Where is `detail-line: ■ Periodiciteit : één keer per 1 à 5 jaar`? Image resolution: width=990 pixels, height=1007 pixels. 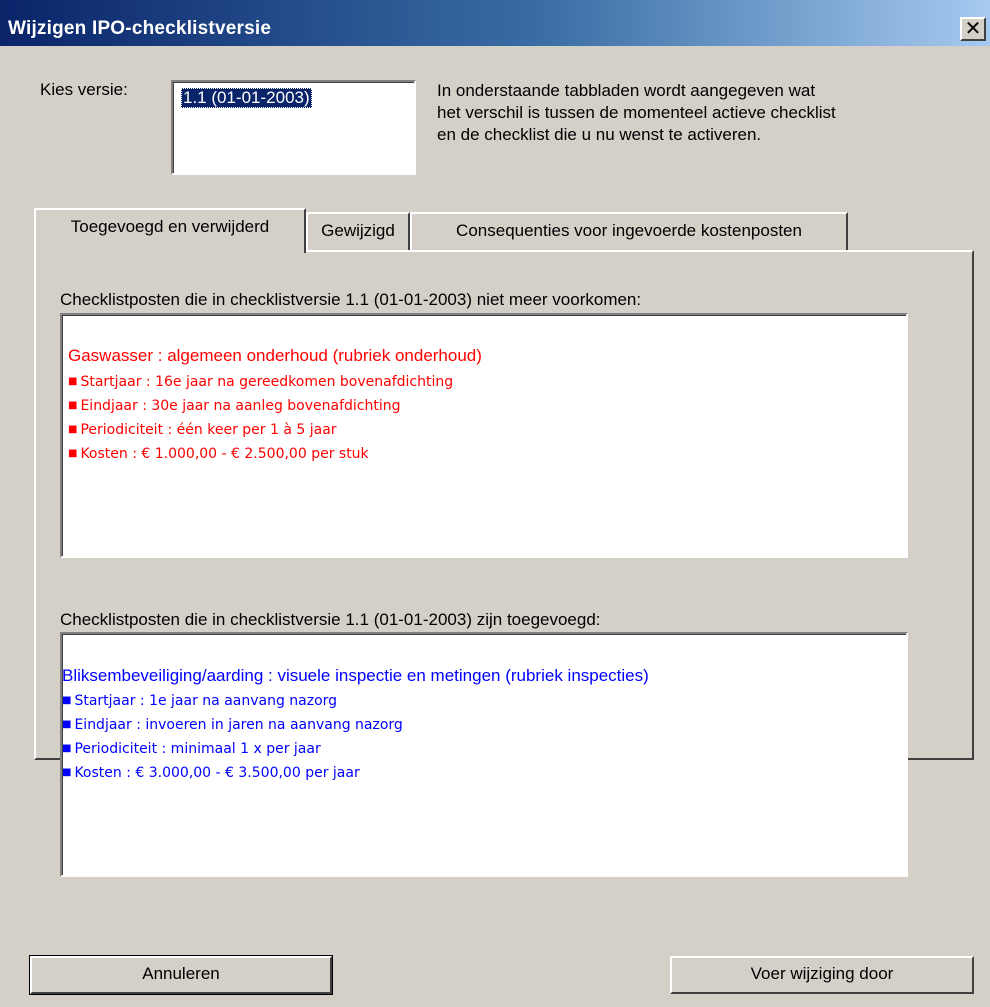
detail-line: ■ Periodiciteit : één keer per 1 à 5 jaar is located at coordinates (202, 430).